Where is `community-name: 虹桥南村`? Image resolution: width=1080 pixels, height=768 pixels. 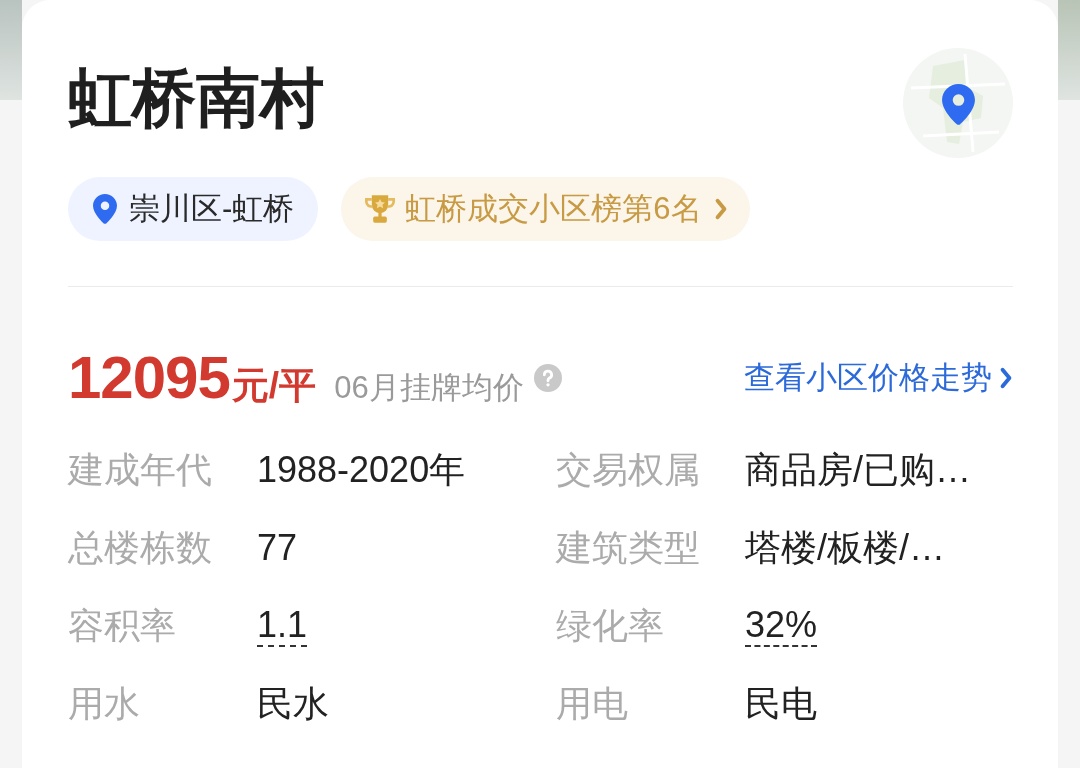
community-name: 虹桥南村 is located at coordinates (196, 98).